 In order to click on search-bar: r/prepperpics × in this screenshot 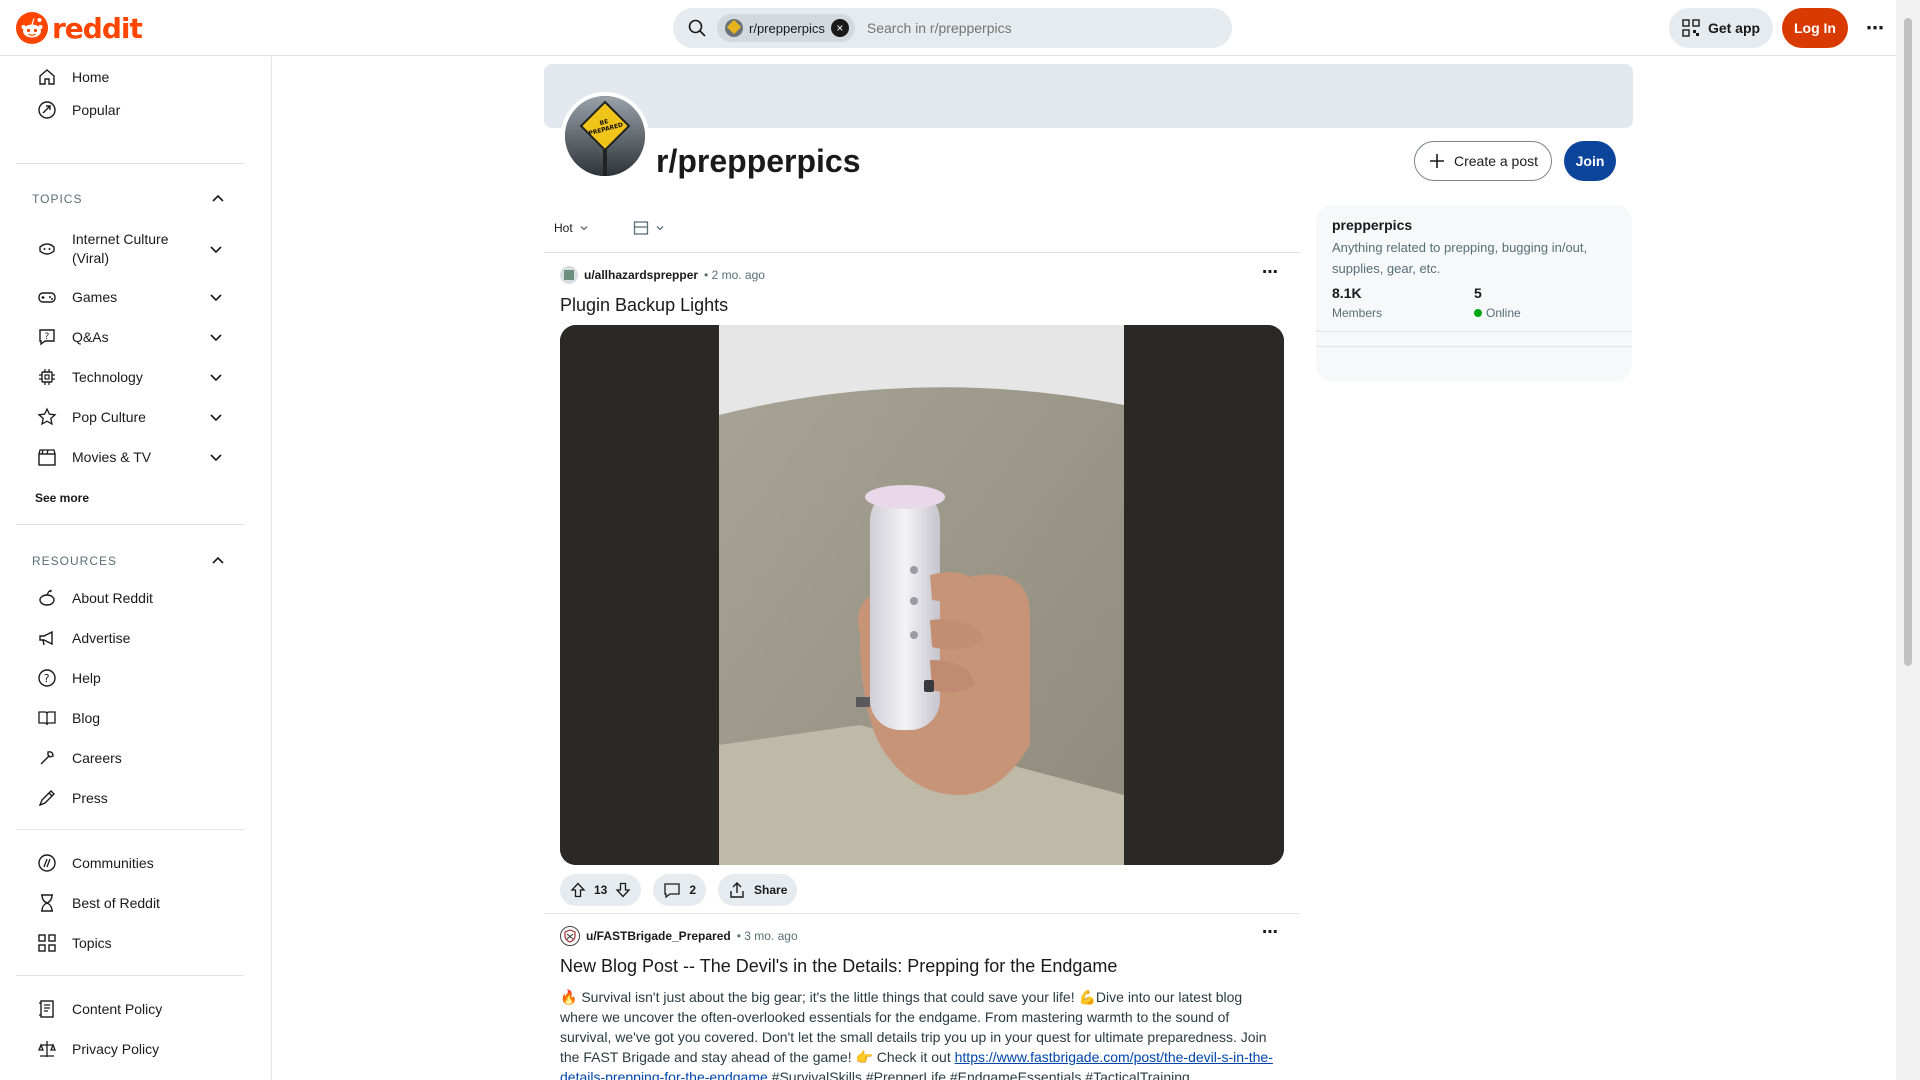, I will do `click(952, 28)`.